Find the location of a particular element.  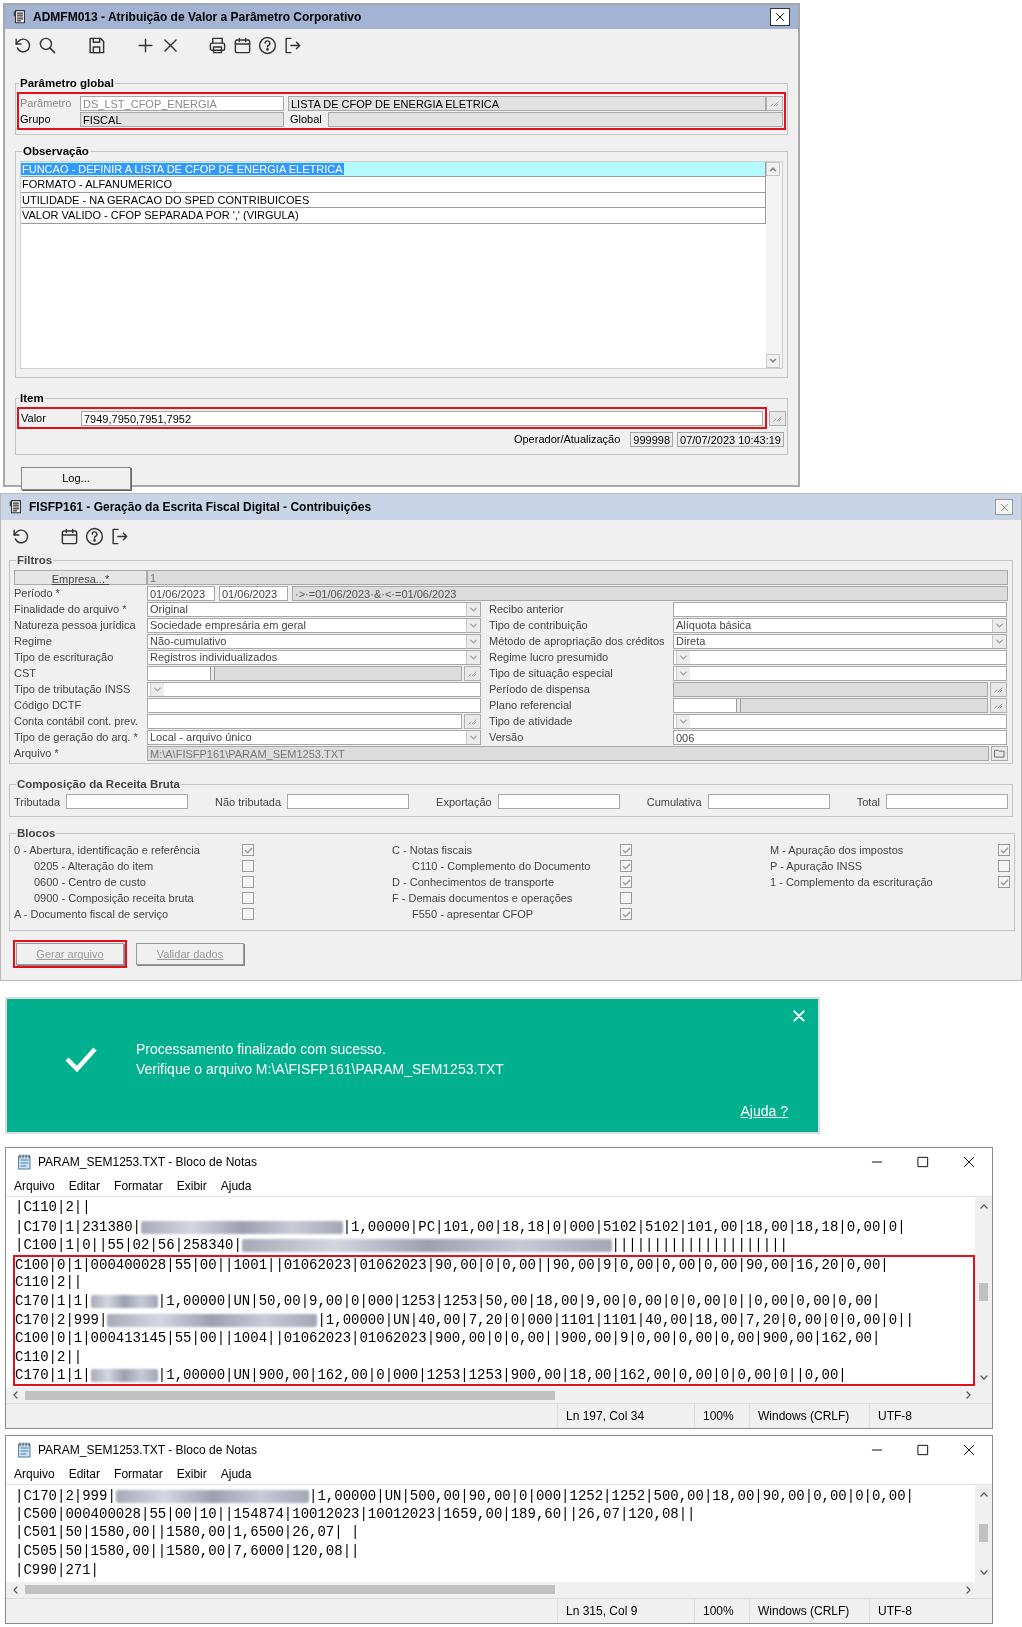

print-icon is located at coordinates (217, 45).